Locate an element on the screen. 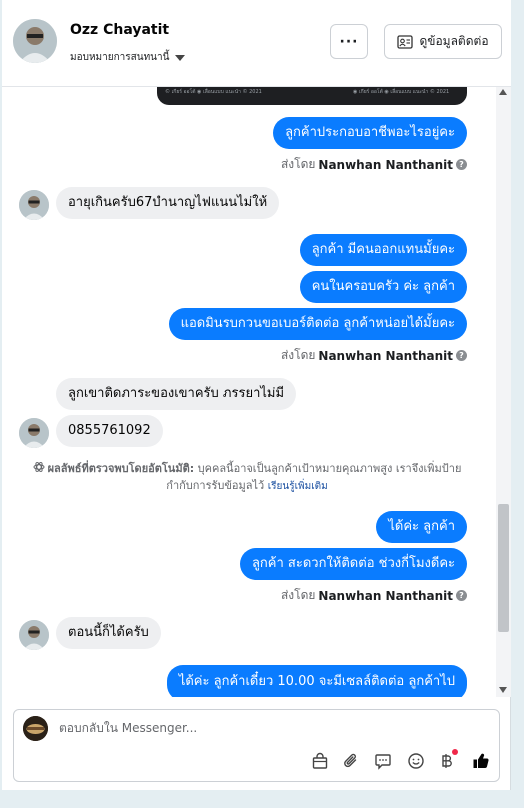 The height and width of the screenshot is (808, 524). outgoing-message: ได้ค่ะ ลูกค้า is located at coordinates (421, 527).